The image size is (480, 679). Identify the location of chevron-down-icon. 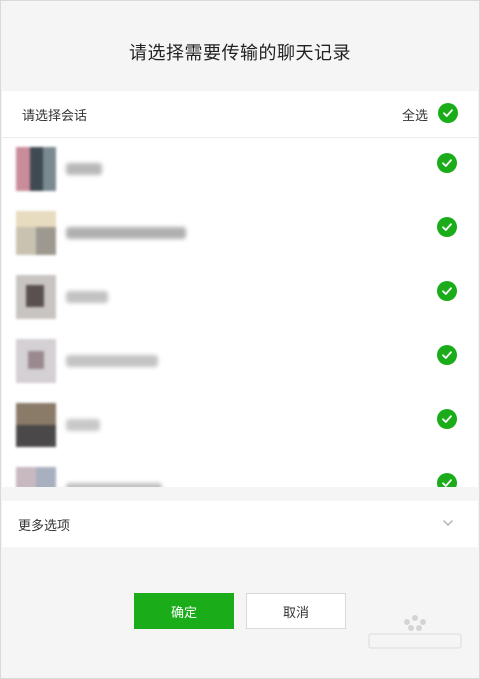
(448, 523).